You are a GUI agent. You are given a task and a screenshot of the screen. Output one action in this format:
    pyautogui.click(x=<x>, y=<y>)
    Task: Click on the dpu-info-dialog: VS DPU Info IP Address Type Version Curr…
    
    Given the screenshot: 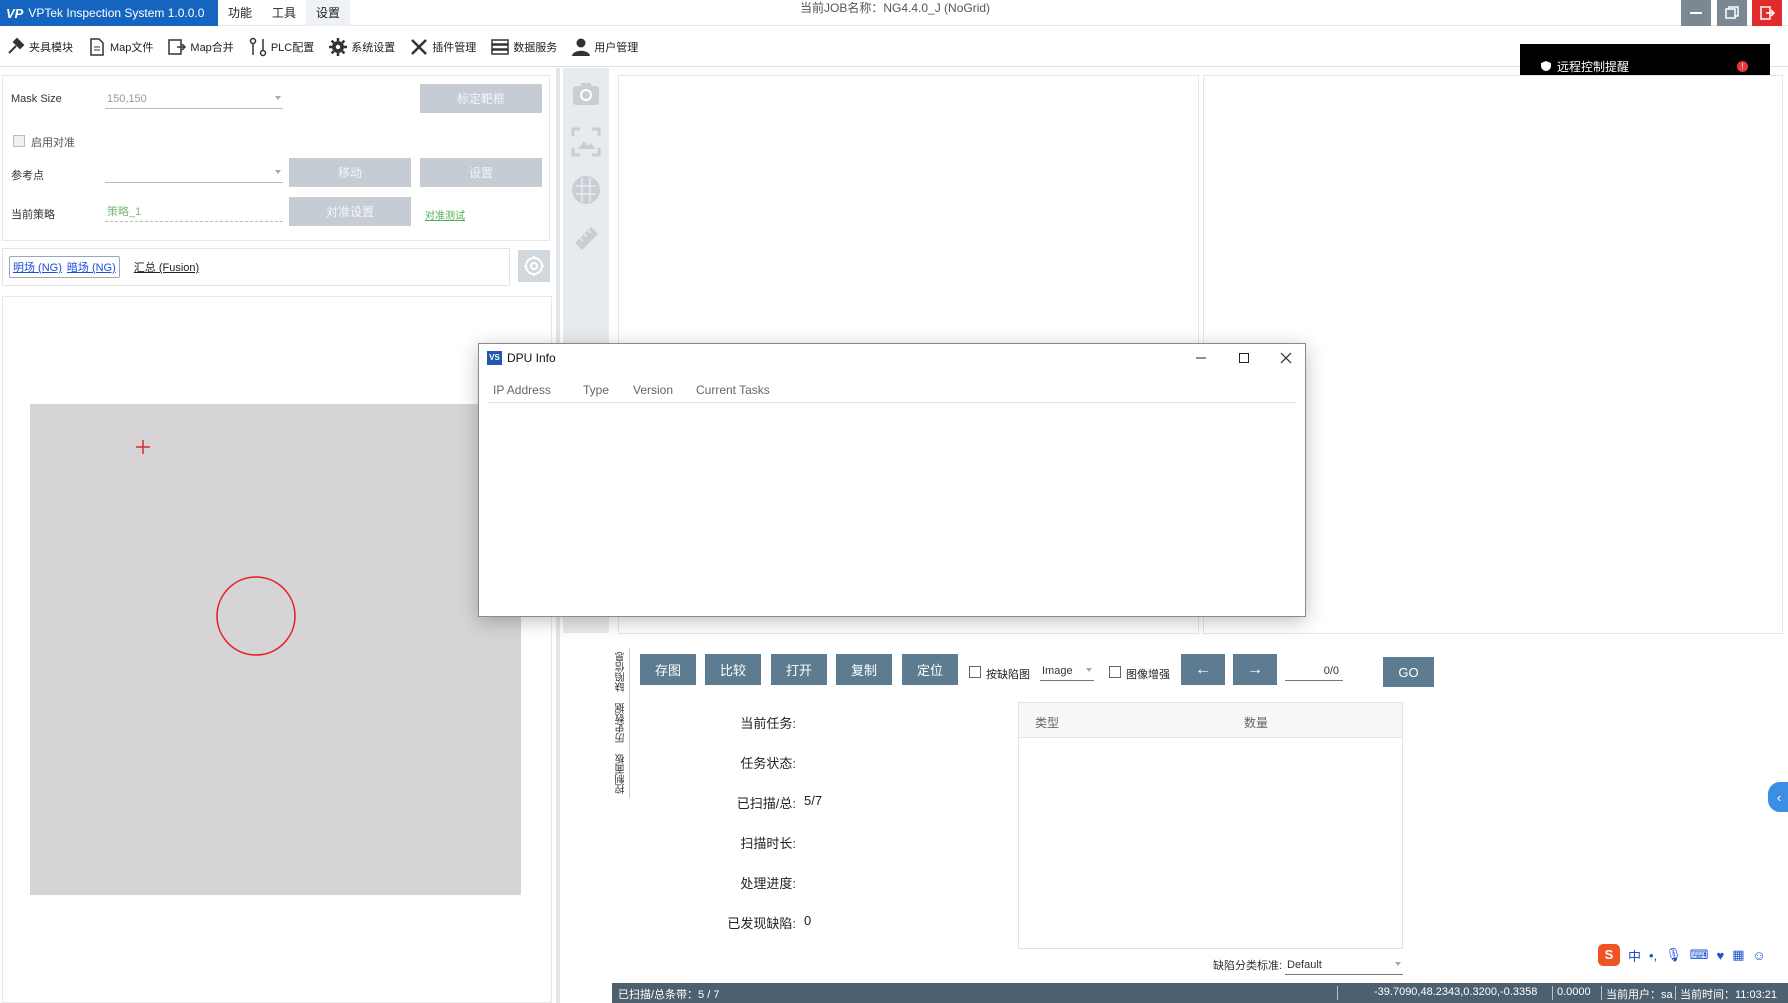 What is the action you would take?
    pyautogui.click(x=892, y=480)
    